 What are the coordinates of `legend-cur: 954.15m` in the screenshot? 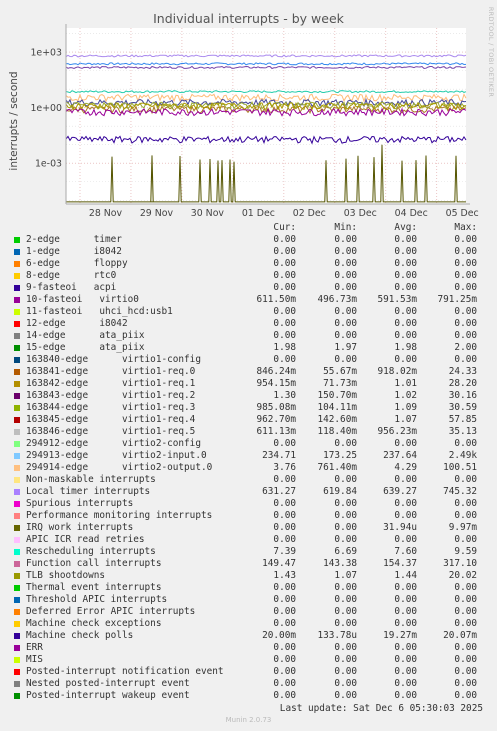 It's located at (276, 383).